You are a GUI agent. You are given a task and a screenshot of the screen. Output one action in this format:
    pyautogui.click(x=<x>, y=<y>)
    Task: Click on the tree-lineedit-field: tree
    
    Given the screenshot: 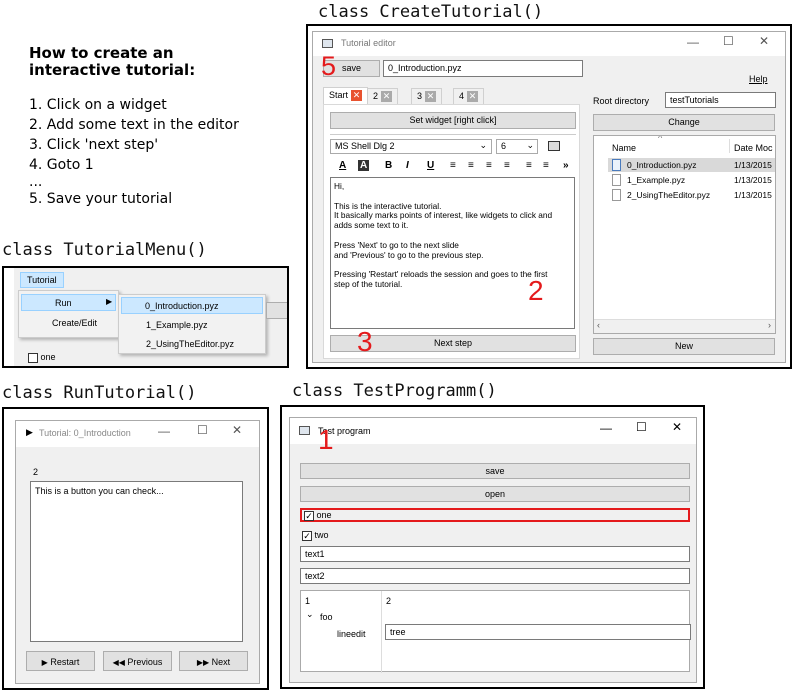 What is the action you would take?
    pyautogui.click(x=538, y=632)
    